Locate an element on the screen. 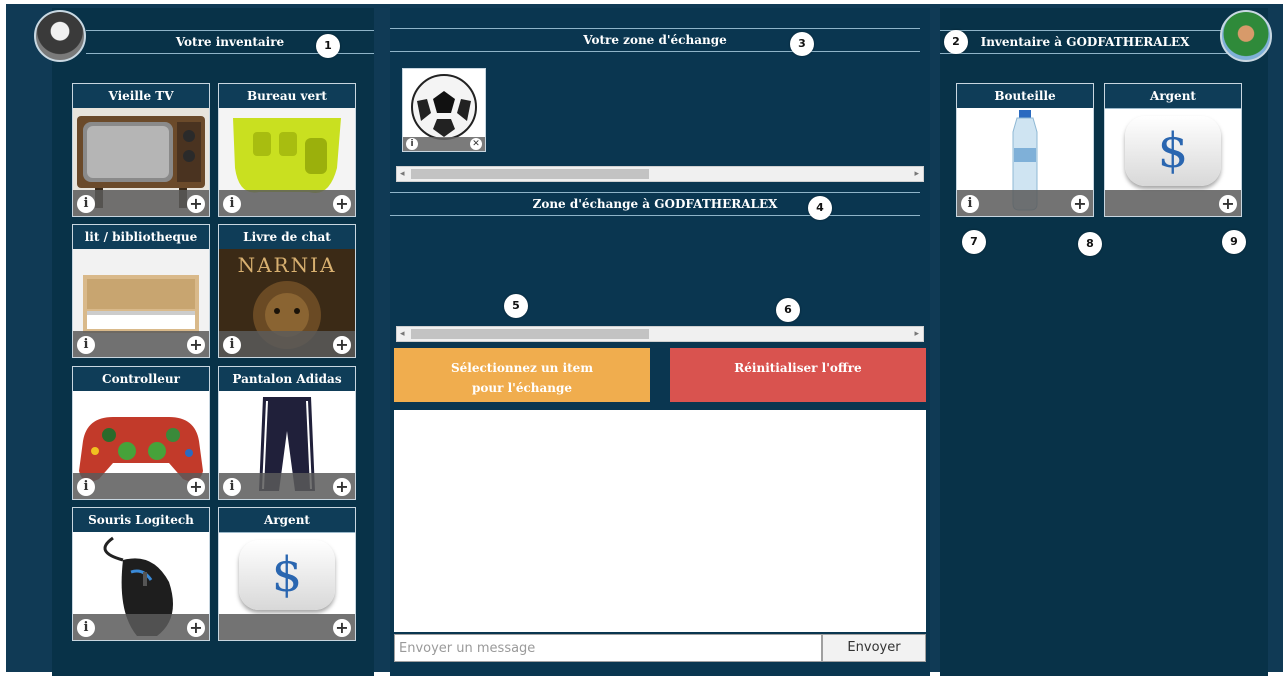 The image size is (1285, 676). card-title: lit / bibliotheque is located at coordinates (141, 237).